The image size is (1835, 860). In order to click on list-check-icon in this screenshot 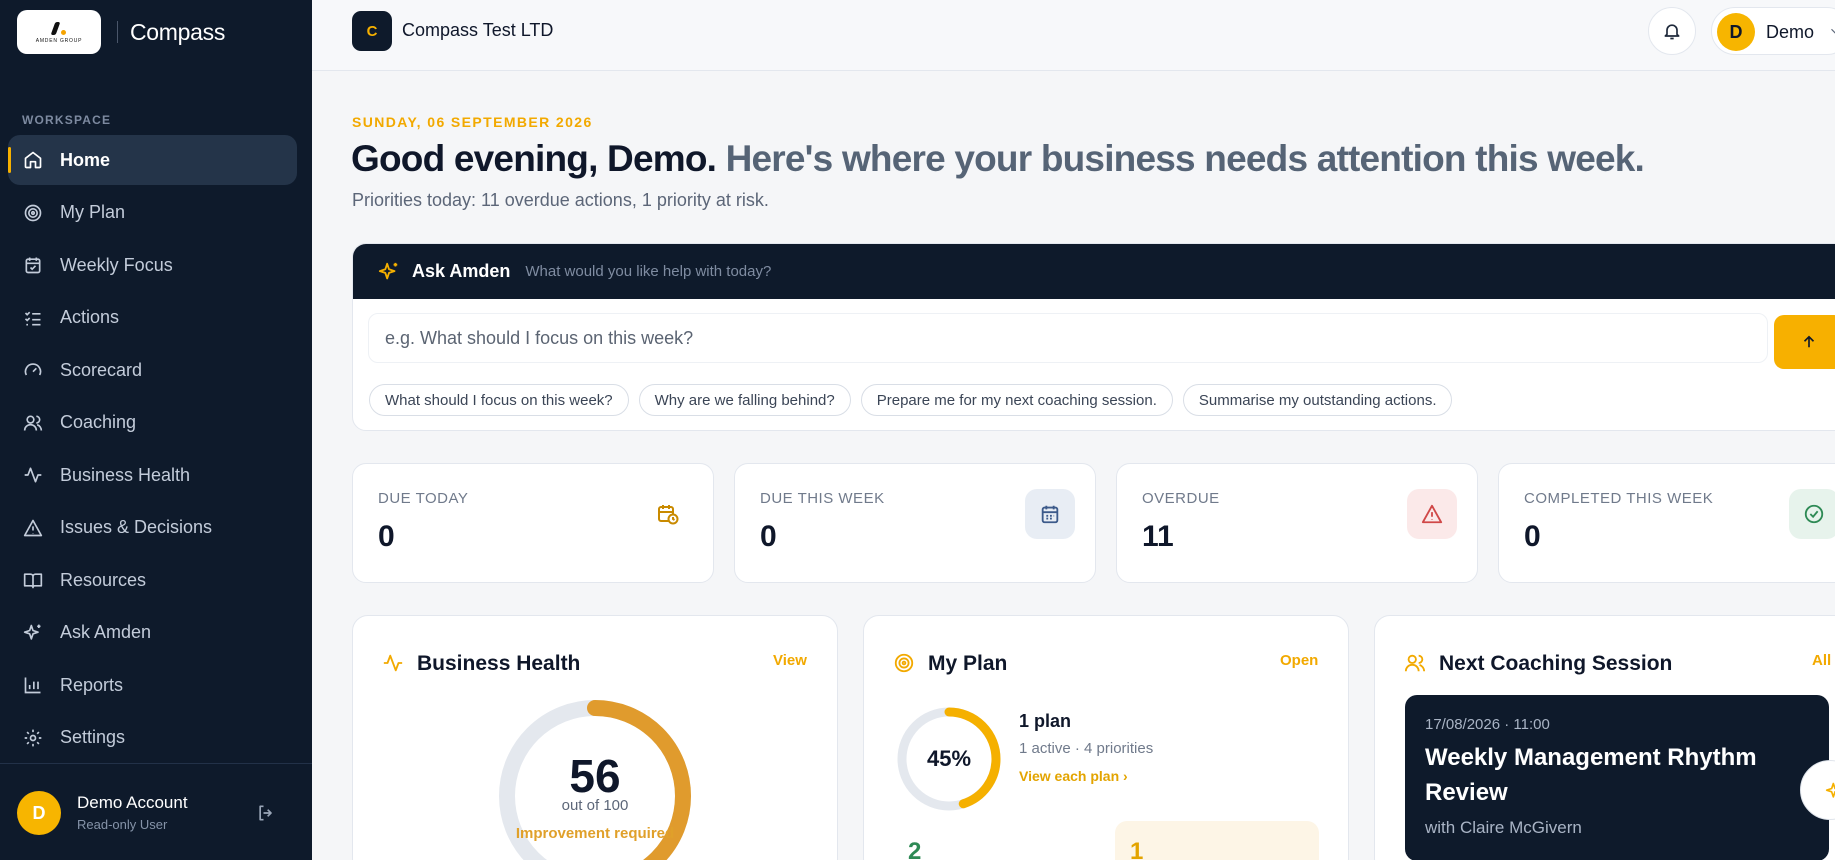, I will do `click(33, 318)`.